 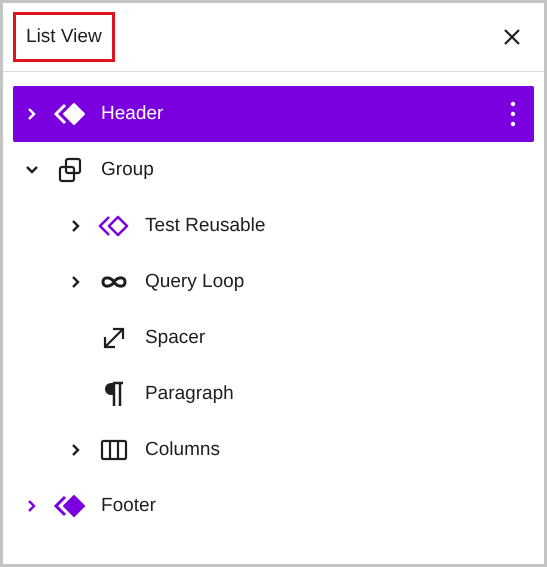 I want to click on chevron-down-icon, so click(x=32, y=170).